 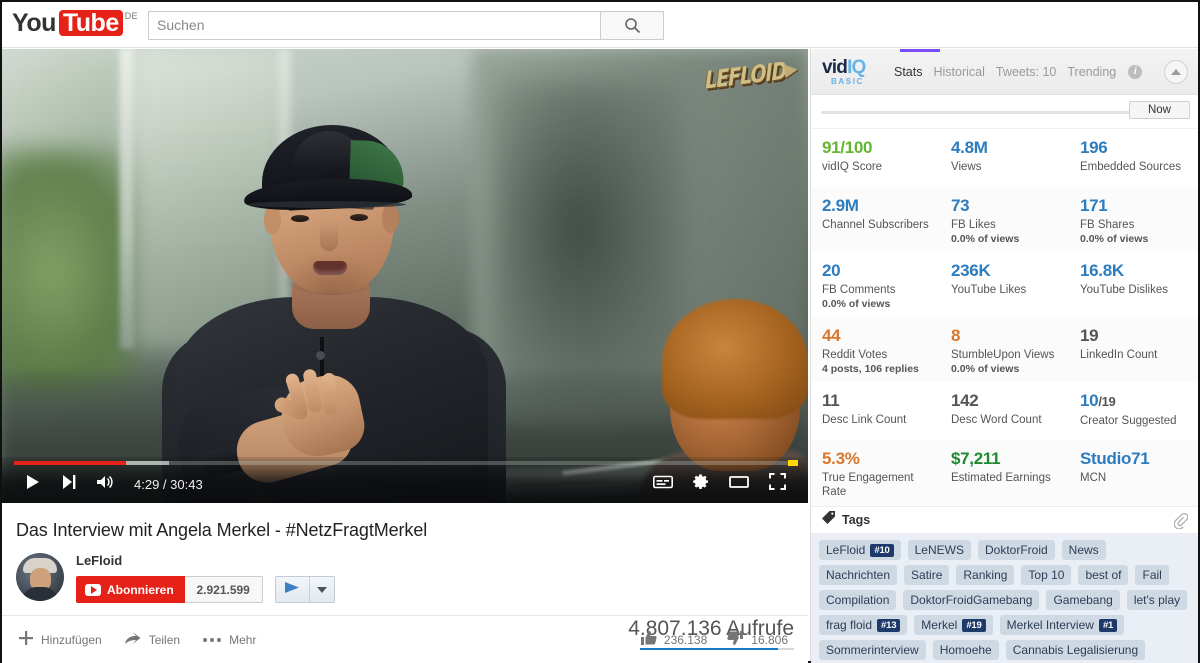 I want to click on tag-label: Ranking, so click(x=985, y=575).